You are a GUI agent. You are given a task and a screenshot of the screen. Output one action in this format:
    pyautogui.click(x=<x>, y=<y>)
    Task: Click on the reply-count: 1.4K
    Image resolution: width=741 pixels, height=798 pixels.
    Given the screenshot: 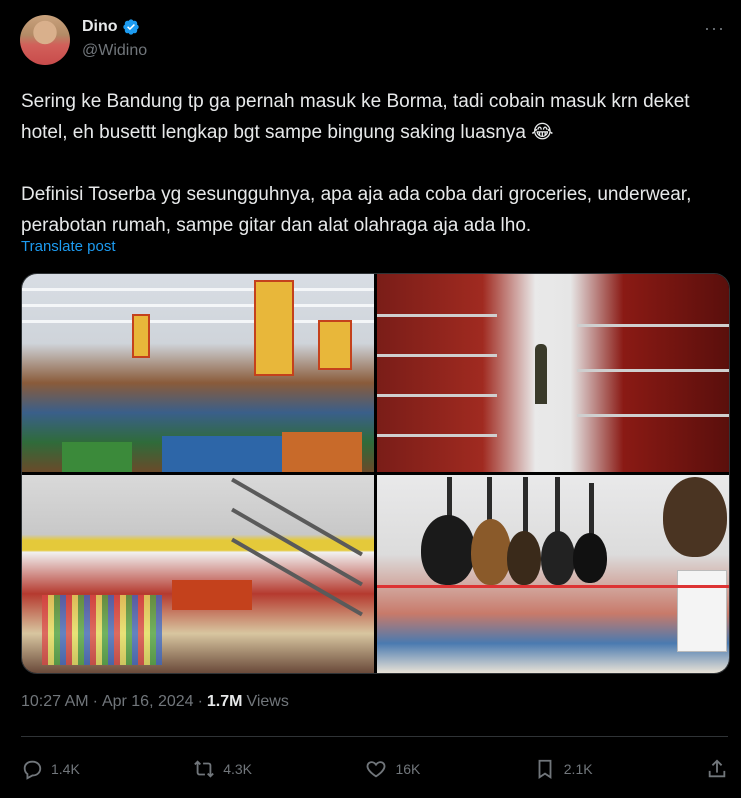 What is the action you would take?
    pyautogui.click(x=65, y=769)
    